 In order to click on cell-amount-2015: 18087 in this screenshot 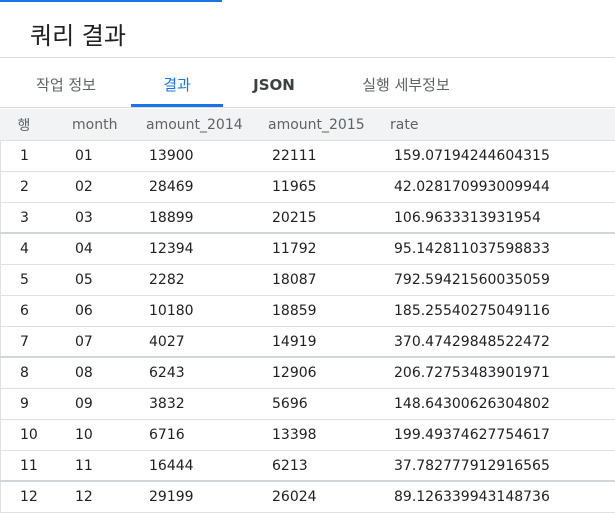, I will do `click(294, 280)`.